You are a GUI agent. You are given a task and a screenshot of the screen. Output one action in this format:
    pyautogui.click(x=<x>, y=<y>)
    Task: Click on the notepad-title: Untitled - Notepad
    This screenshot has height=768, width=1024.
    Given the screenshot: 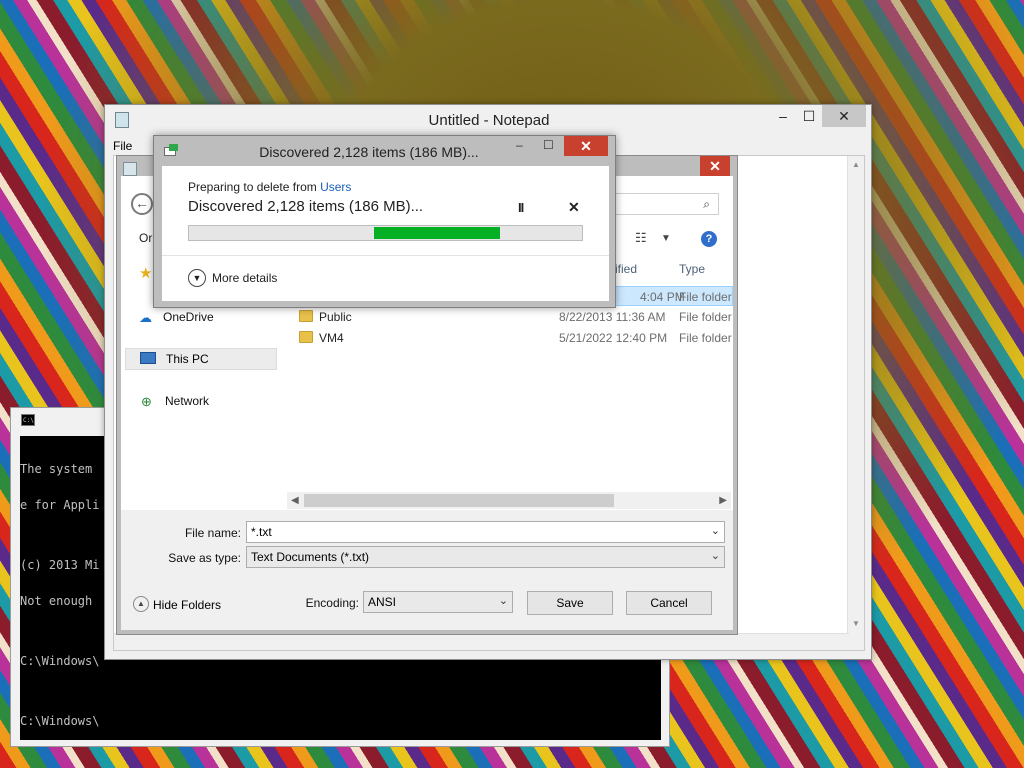 What is the action you would take?
    pyautogui.click(x=489, y=120)
    